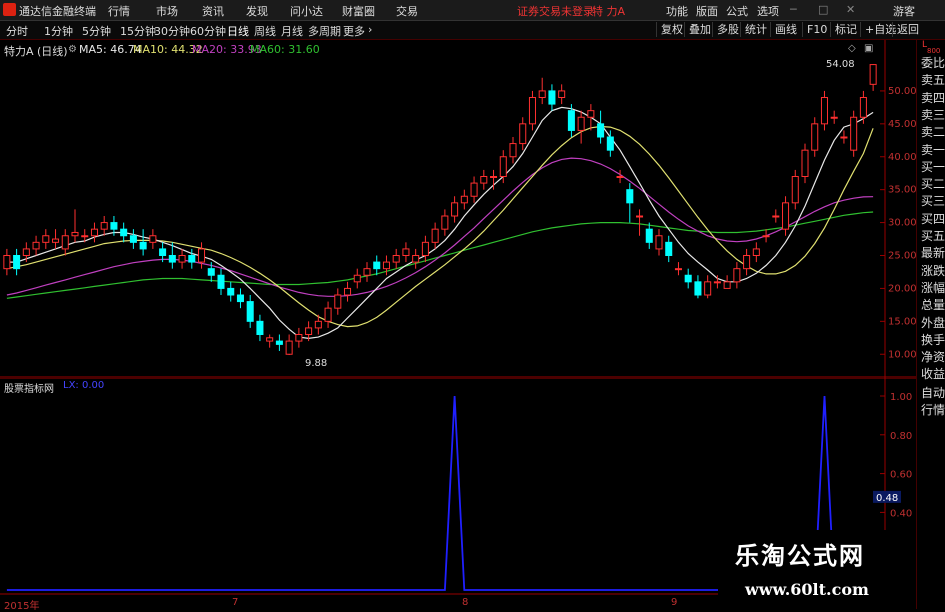  Describe the element at coordinates (72, 49) in the screenshot. I see `settings-gear-icon: ⚙` at that location.